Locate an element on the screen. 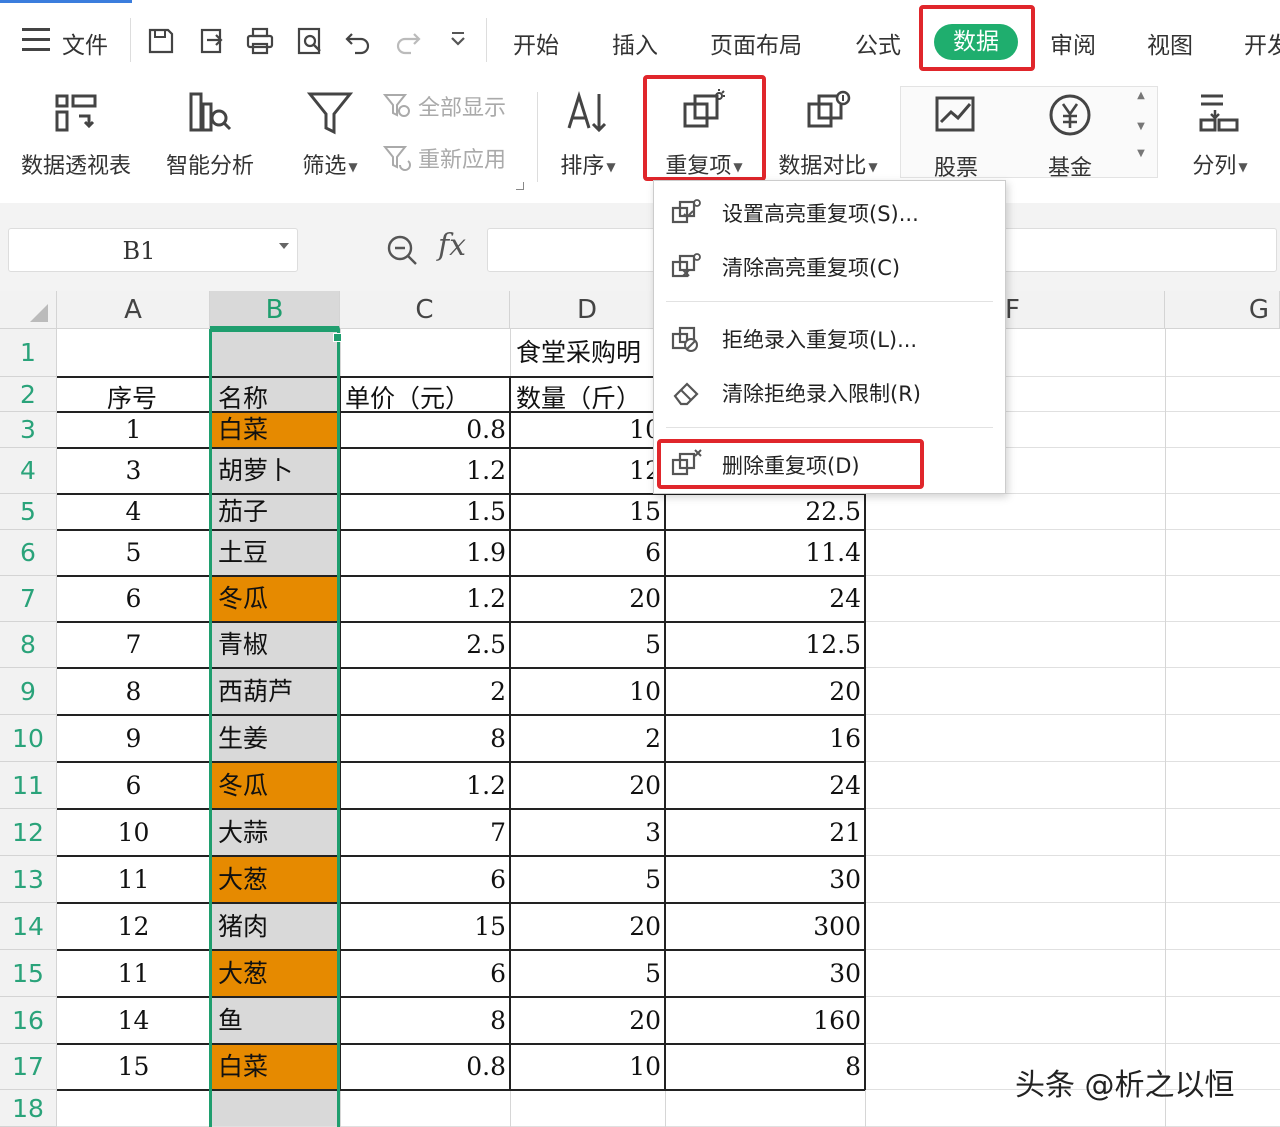  filter-icon is located at coordinates (330, 113).